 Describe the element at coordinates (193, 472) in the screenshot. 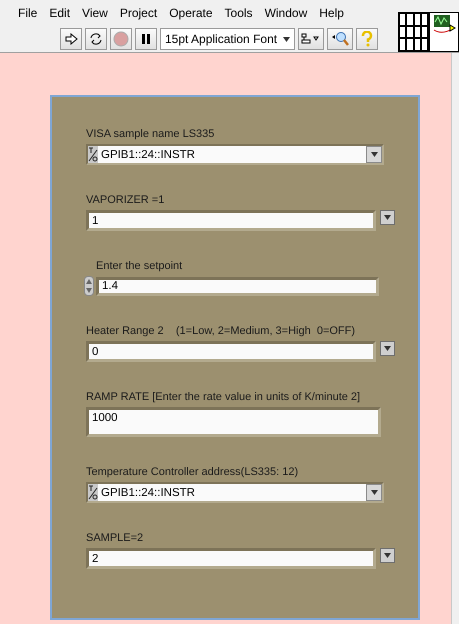

I see `control-label: Temperature Controller address(LS335: 12)` at that location.